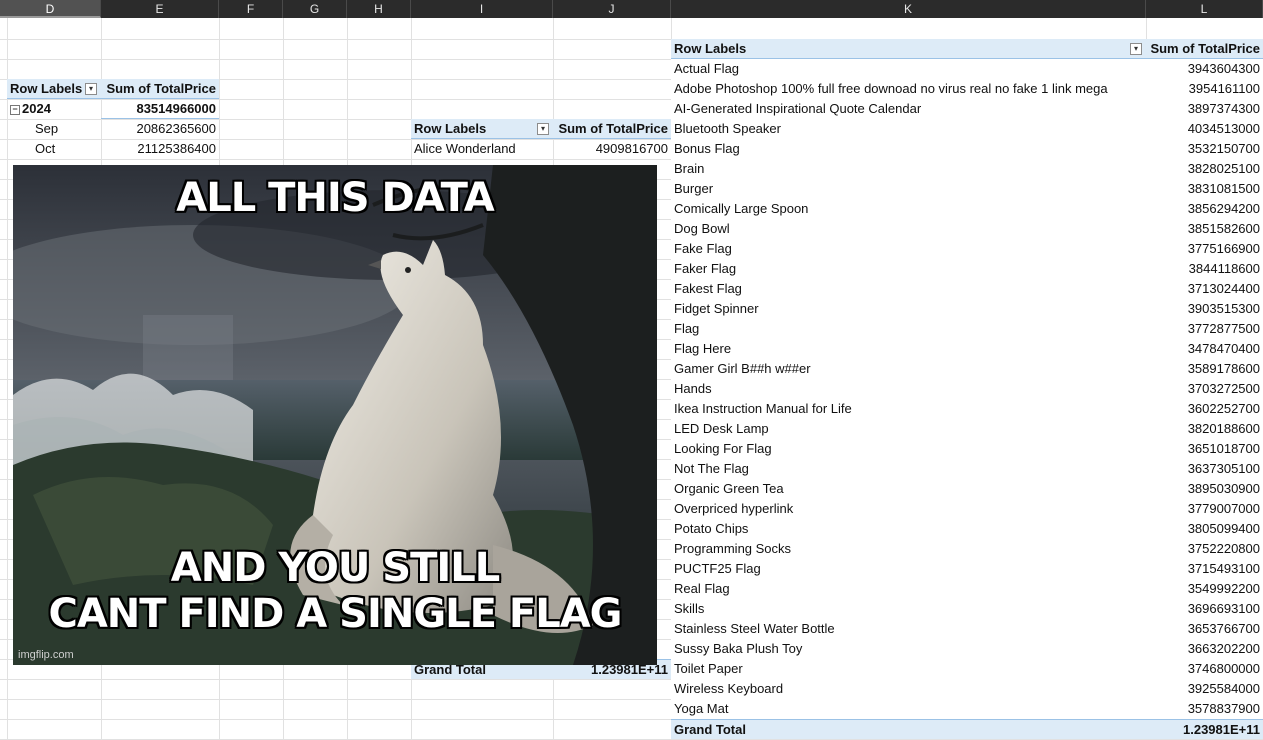 The width and height of the screenshot is (1263, 740). What do you see at coordinates (1204, 109) in the screenshot?
I see `pivot-product-row-value: 3897374300` at bounding box center [1204, 109].